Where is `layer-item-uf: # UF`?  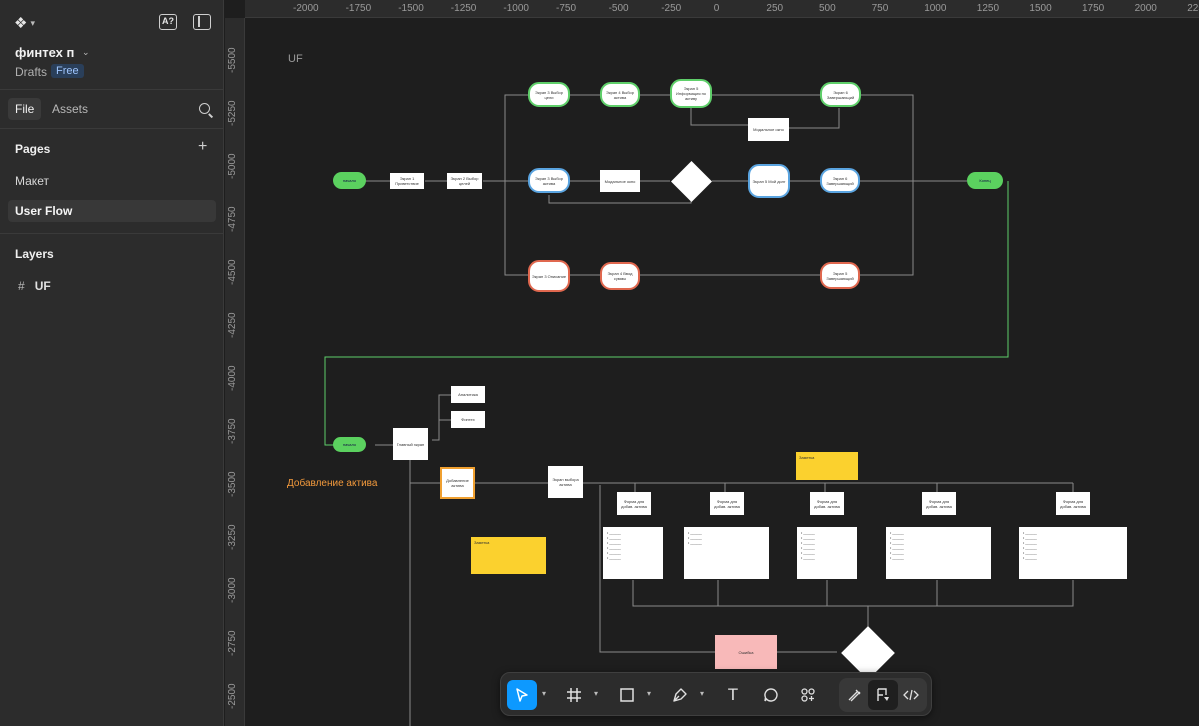 layer-item-uf: # UF is located at coordinates (34, 286).